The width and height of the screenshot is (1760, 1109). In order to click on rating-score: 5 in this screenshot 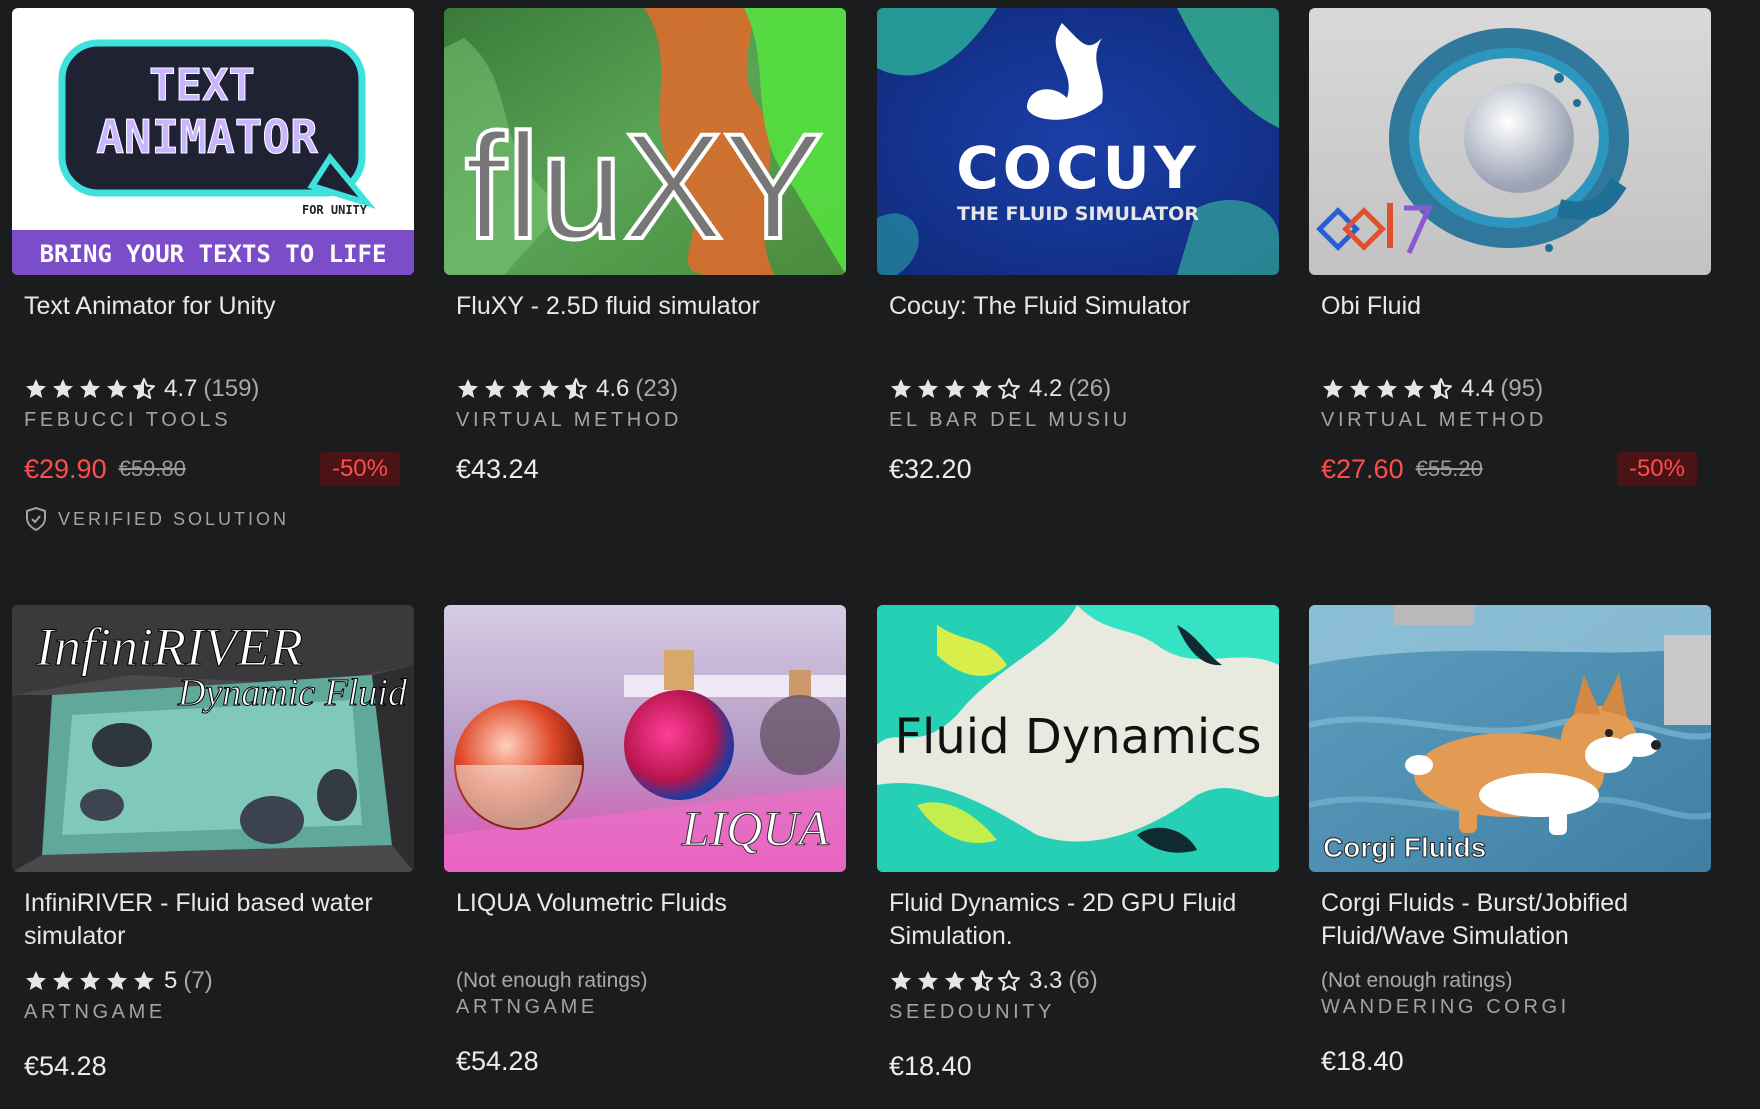, I will do `click(171, 980)`.